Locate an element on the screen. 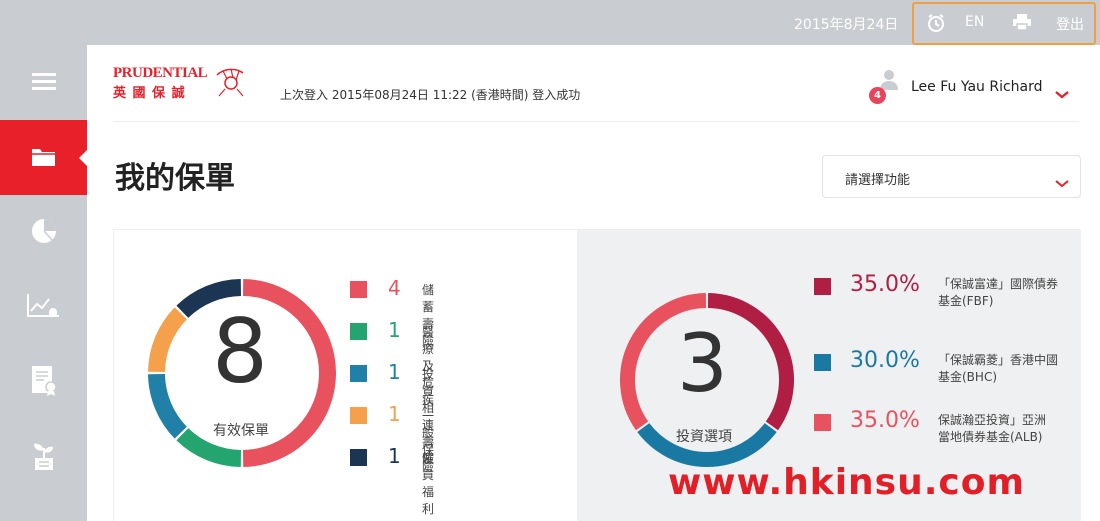 This screenshot has width=1100, height=521. fund-label-line: 當地債券基金(ALB) is located at coordinates (990, 437).